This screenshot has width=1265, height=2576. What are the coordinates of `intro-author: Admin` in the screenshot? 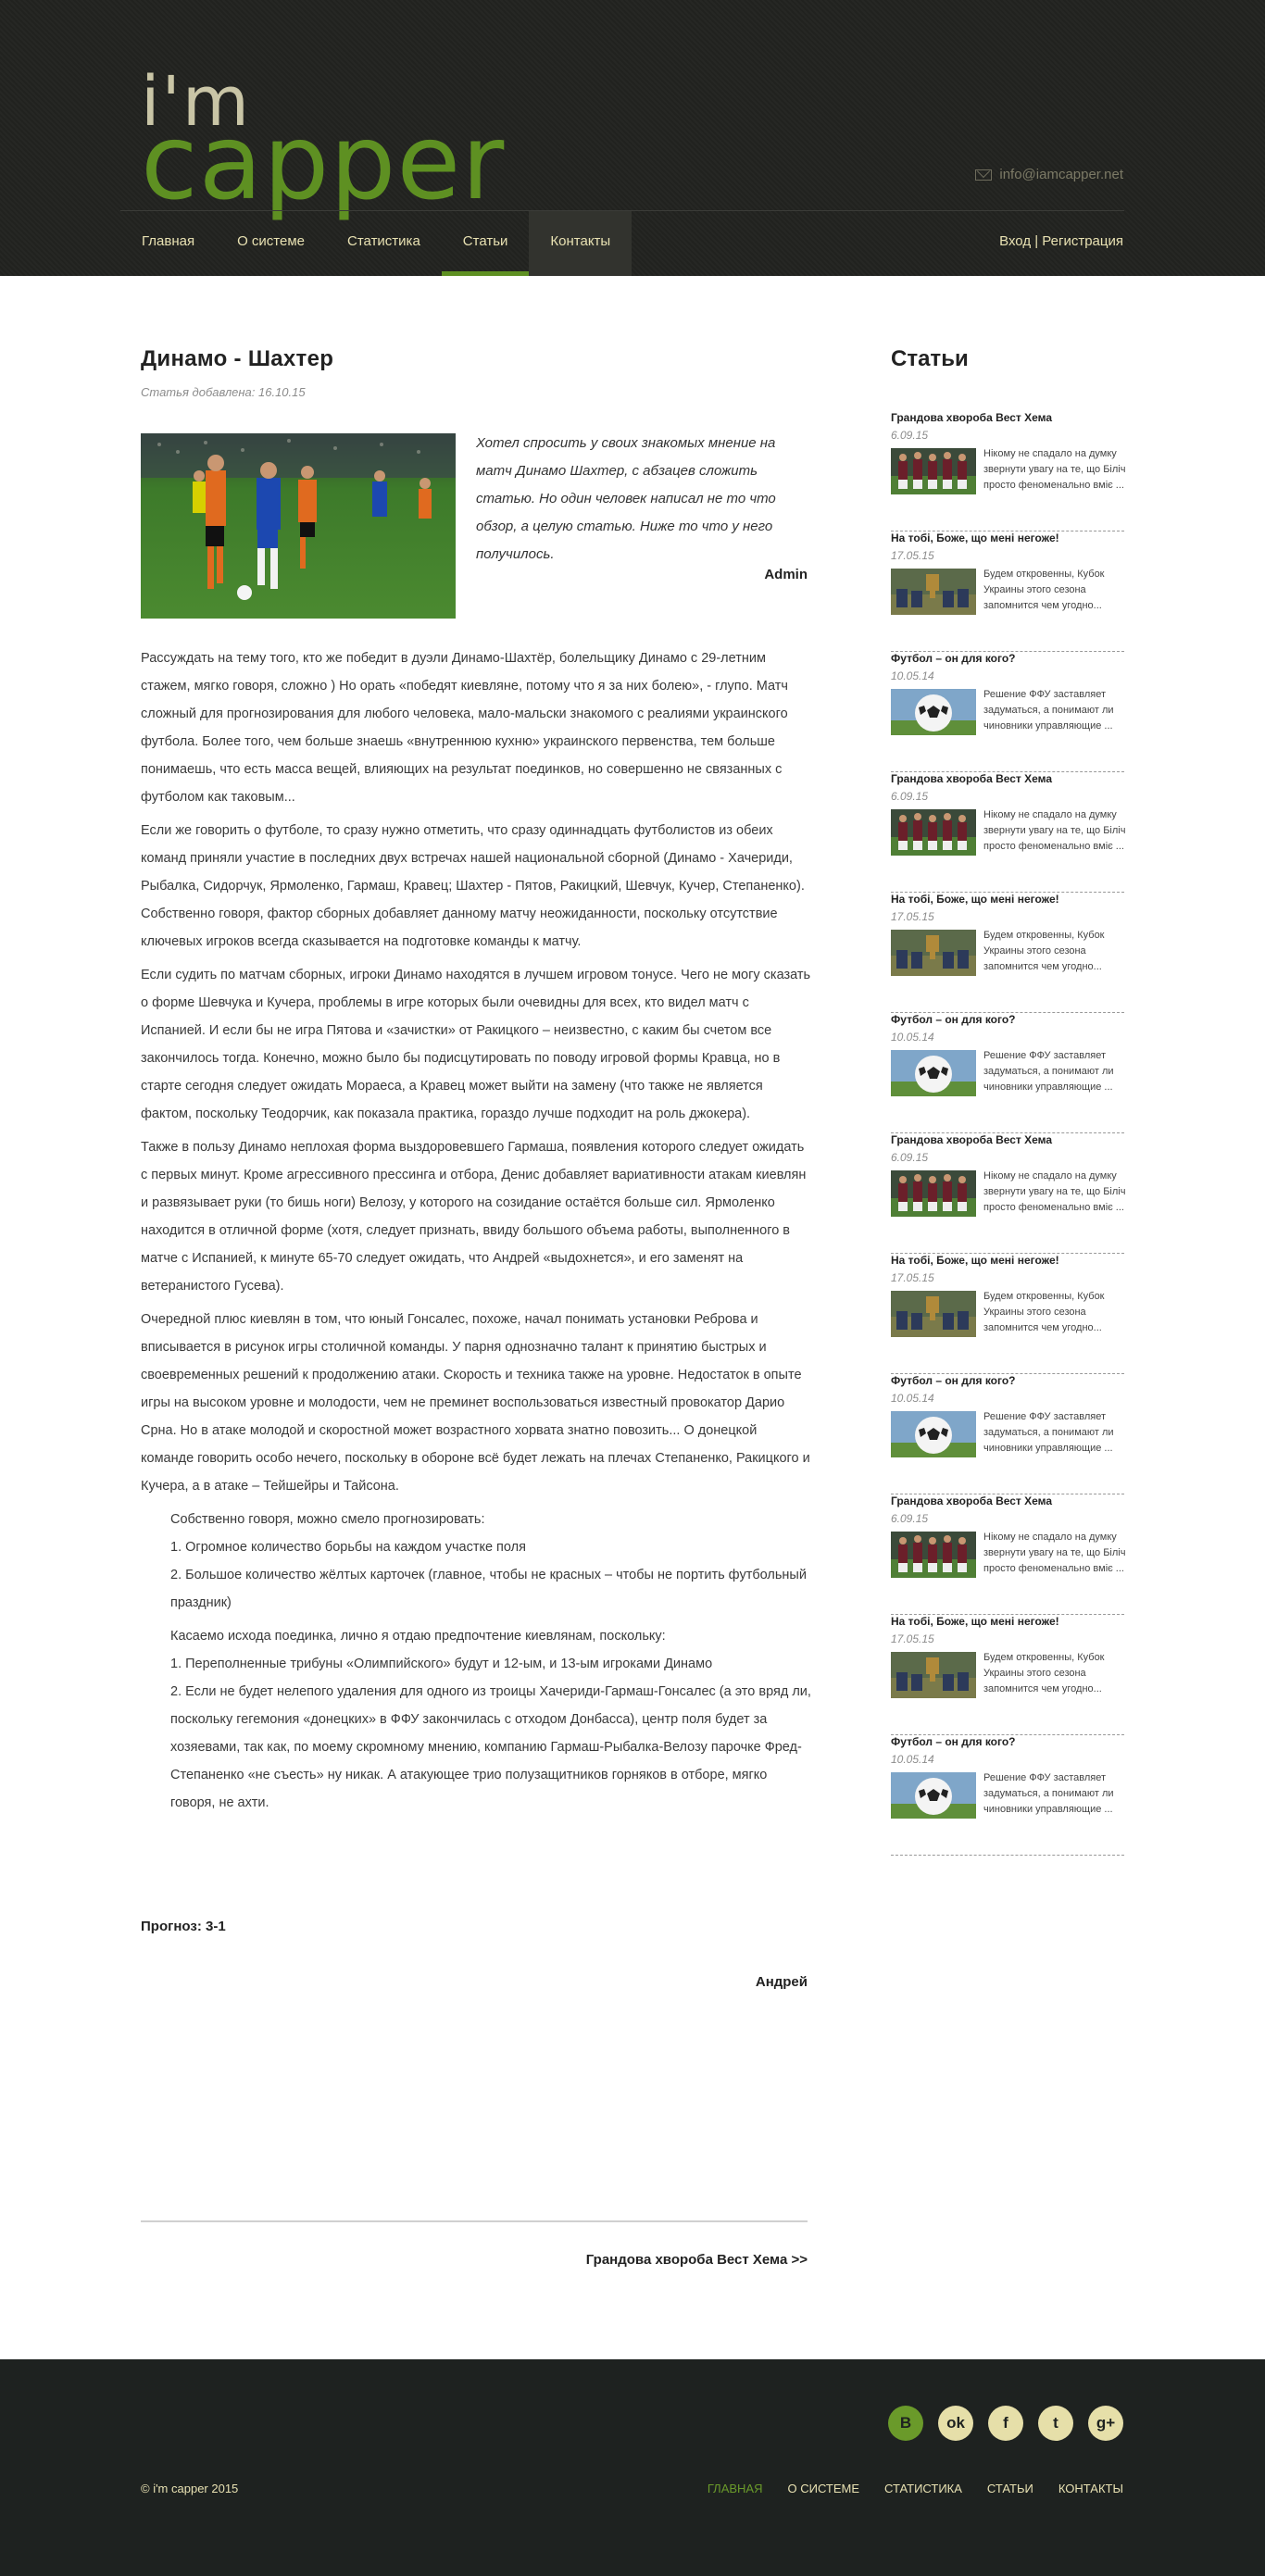 It's located at (786, 574).